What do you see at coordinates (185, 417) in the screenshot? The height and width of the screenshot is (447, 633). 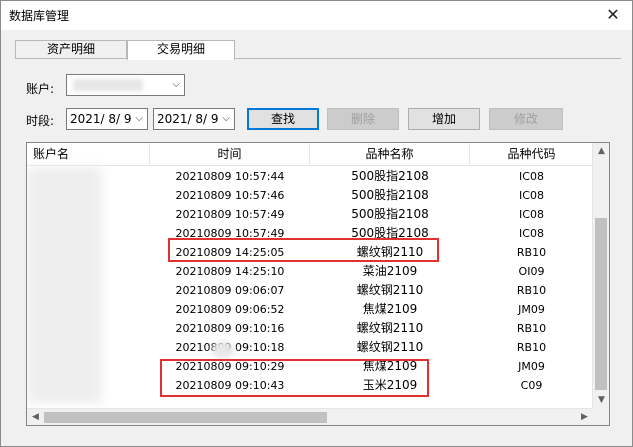 I see `horizontal-scroll-thumb` at bounding box center [185, 417].